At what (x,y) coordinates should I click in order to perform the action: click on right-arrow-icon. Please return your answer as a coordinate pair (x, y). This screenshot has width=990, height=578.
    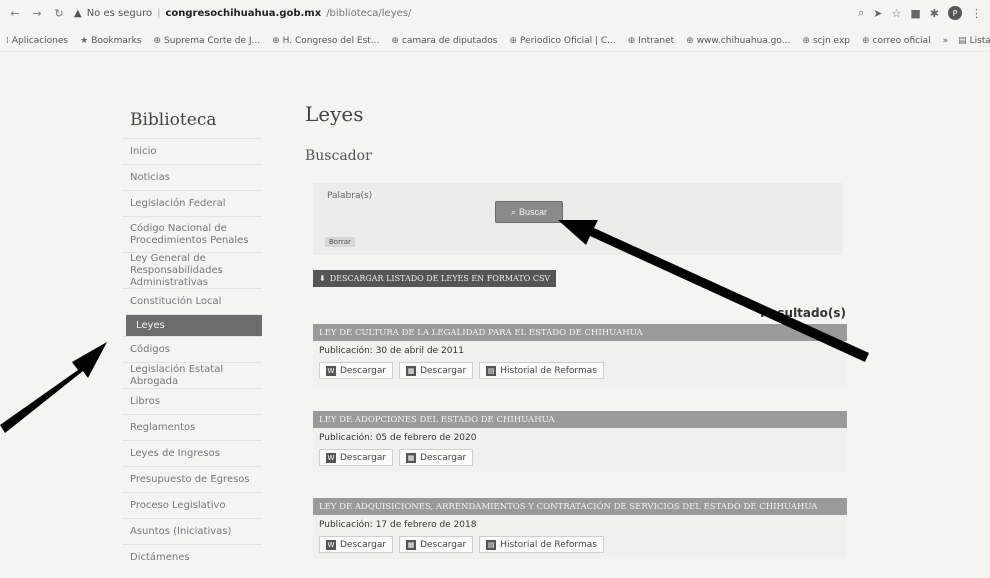
    Looking at the image, I should click on (713, 291).